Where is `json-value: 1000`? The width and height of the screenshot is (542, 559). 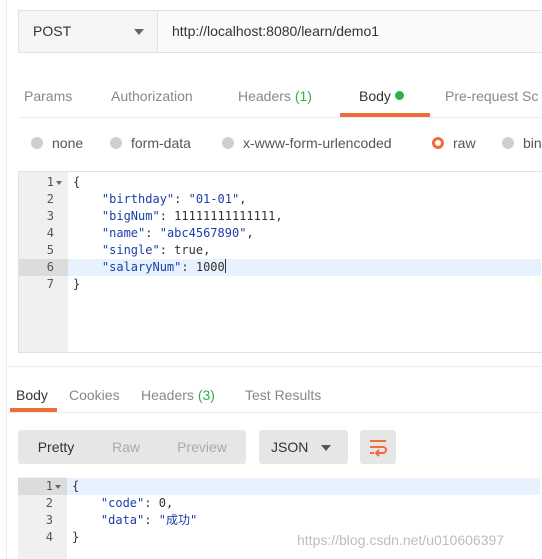 json-value: 1000 is located at coordinates (210, 267).